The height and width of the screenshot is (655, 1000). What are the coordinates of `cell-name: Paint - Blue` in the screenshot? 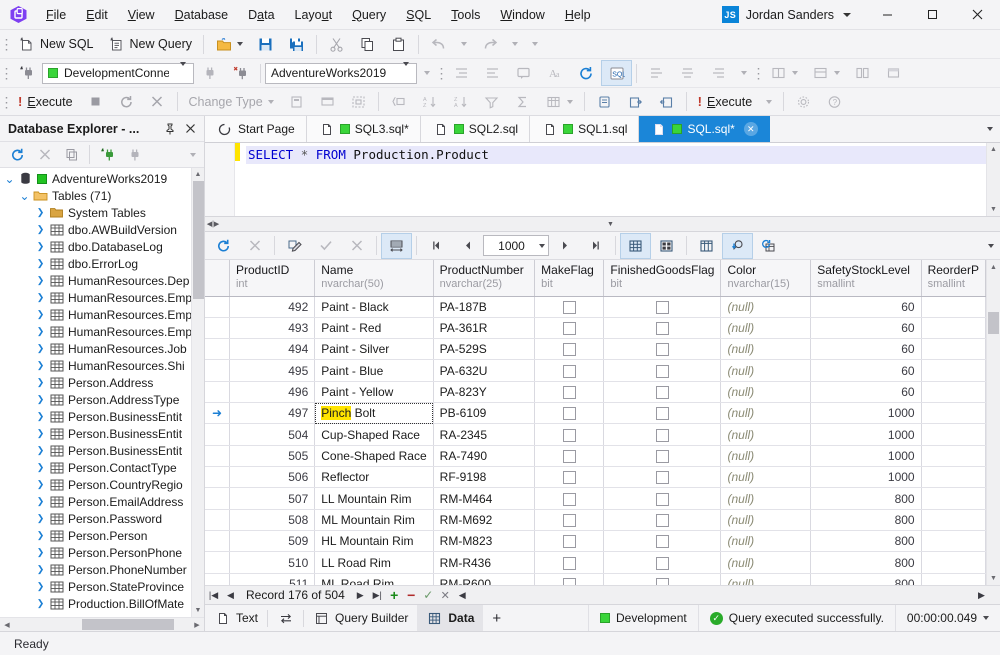 It's located at (374, 370).